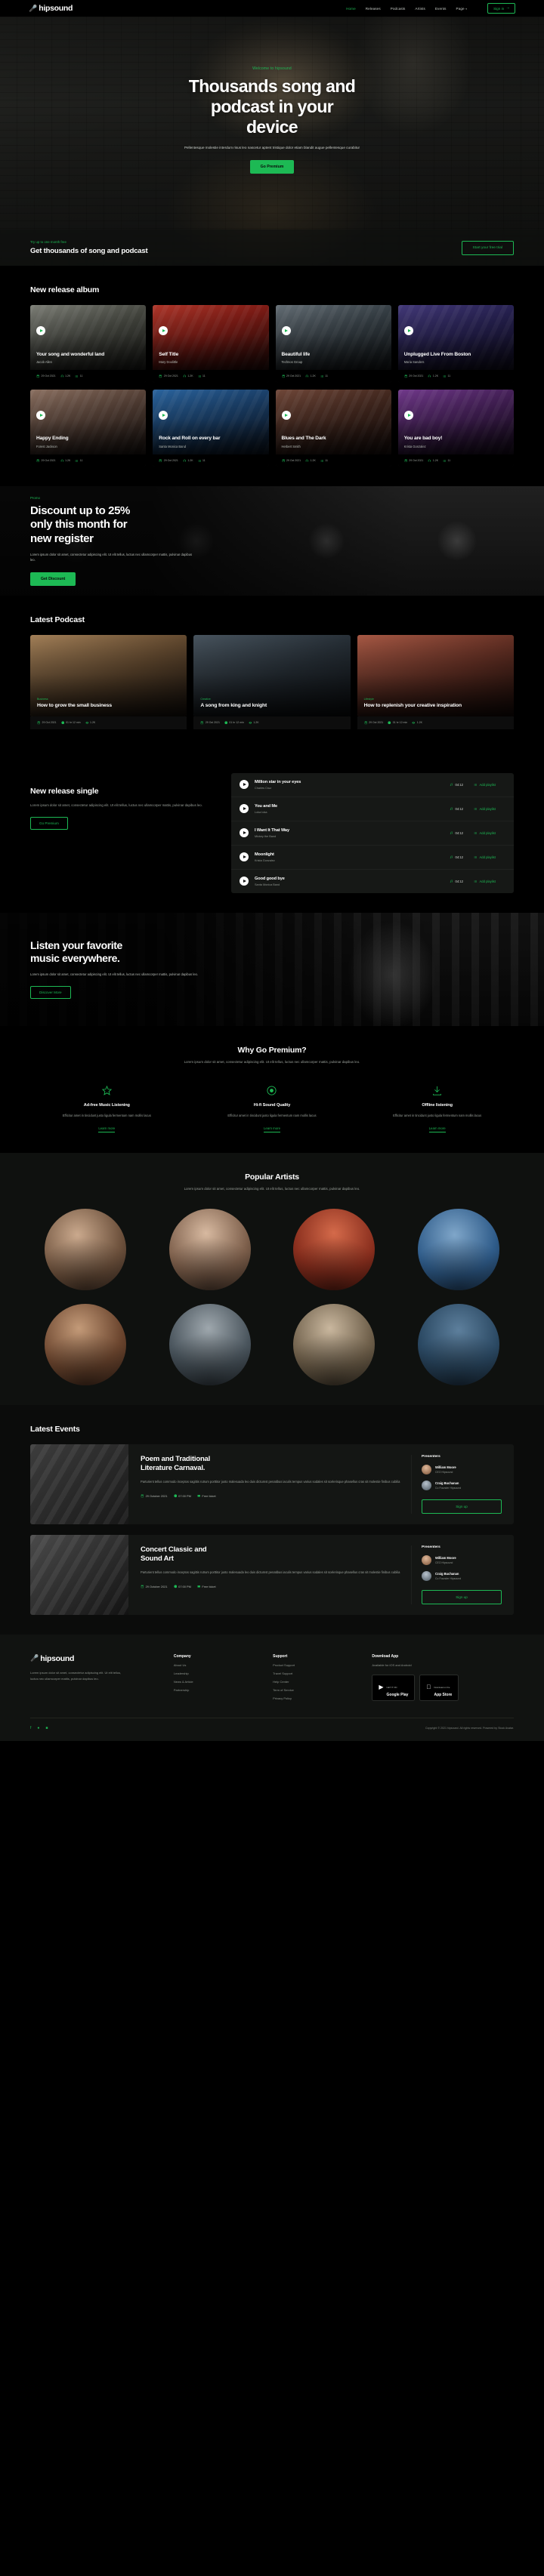 The height and width of the screenshot is (2576, 544). What do you see at coordinates (398, 9) in the screenshot?
I see `nav-item-podcasts: Podcasts` at bounding box center [398, 9].